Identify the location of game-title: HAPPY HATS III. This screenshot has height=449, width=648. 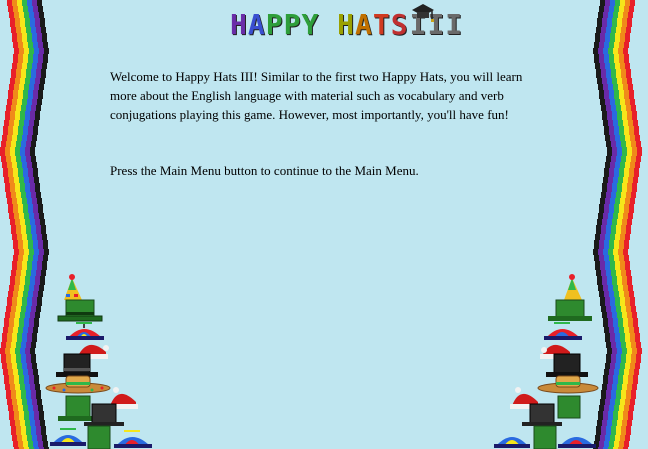
(346, 22).